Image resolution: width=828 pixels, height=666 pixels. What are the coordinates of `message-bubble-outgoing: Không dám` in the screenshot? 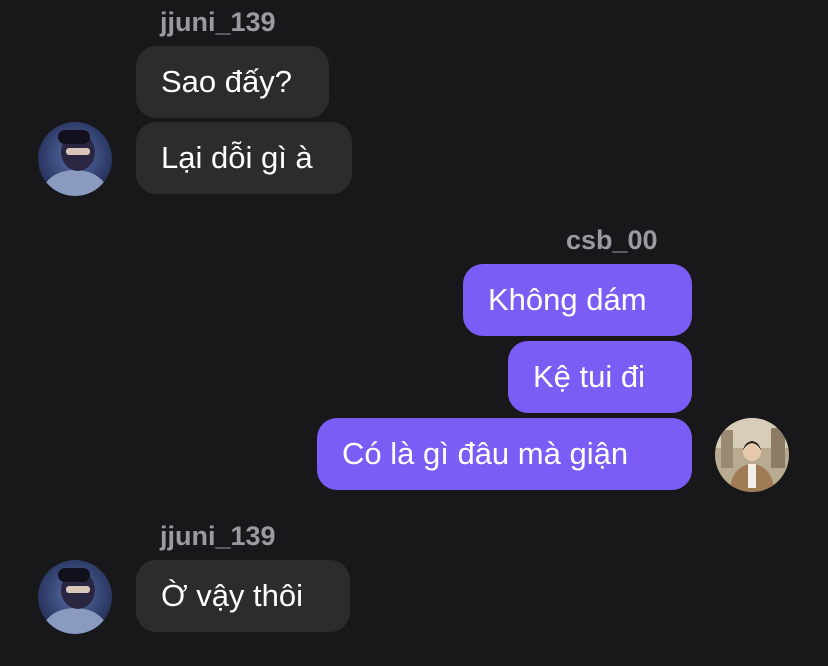 It's located at (577, 300).